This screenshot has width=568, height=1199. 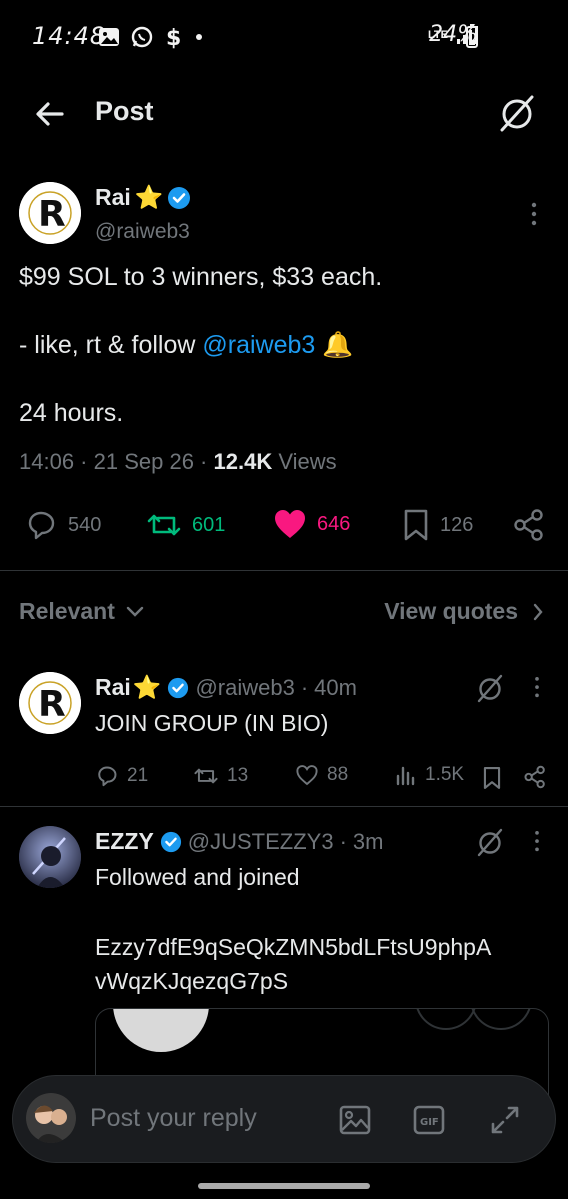 I want to click on reply-author-handle: @JUSTEZZY3, so click(x=261, y=842).